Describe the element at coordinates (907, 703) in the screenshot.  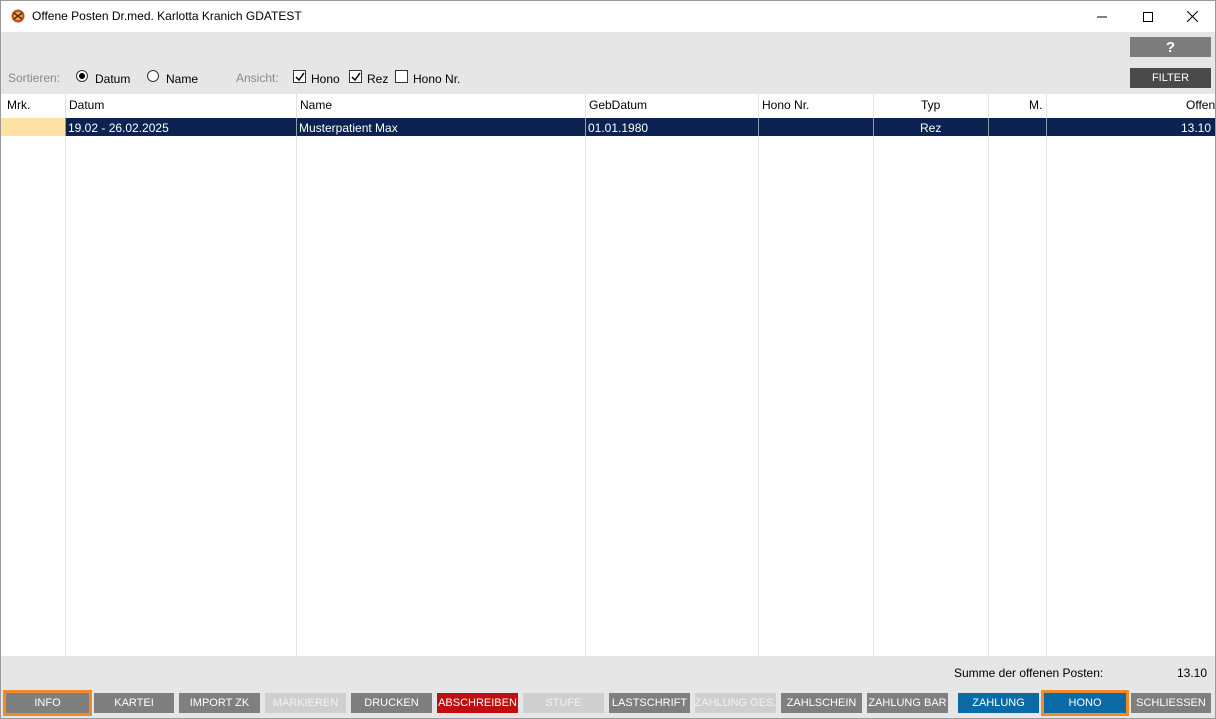
I see `zahlung-bar-button: ZAHLUNG BAR` at that location.